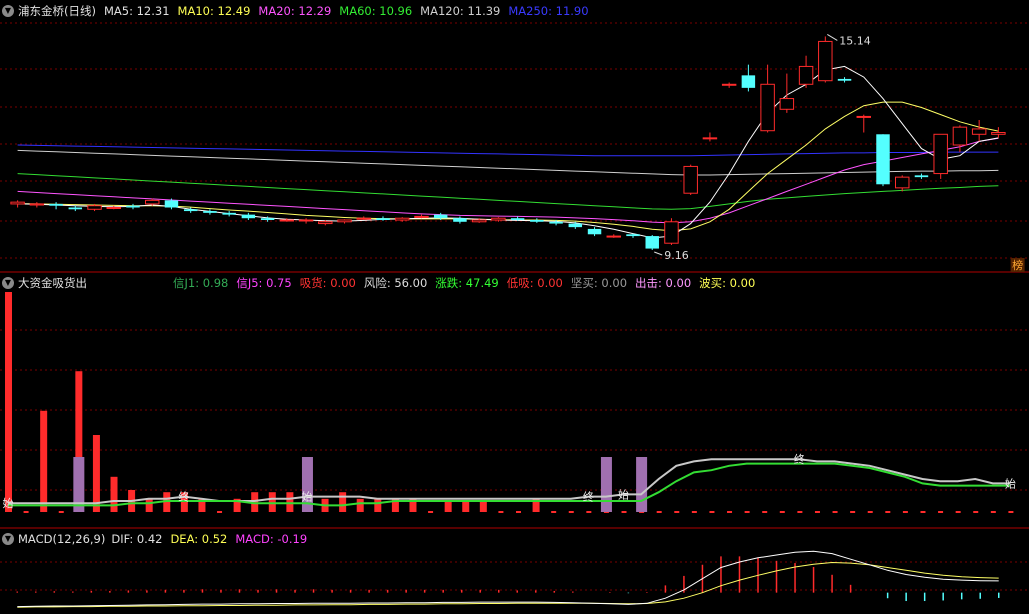 The height and width of the screenshot is (614, 1029). What do you see at coordinates (676, 255) in the screenshot?
I see `low-price-label: 9.16` at bounding box center [676, 255].